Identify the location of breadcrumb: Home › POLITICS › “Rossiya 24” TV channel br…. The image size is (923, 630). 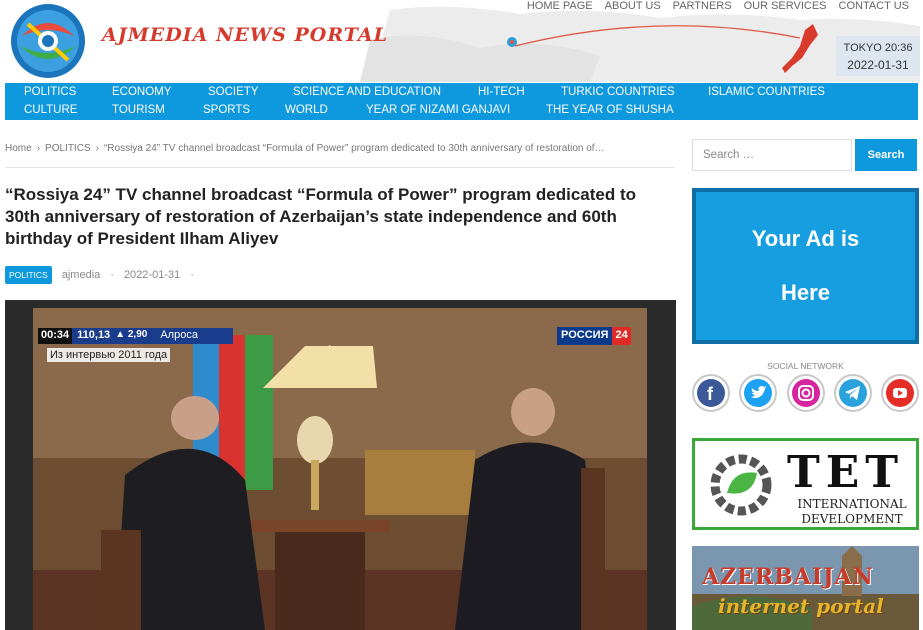
(305, 148).